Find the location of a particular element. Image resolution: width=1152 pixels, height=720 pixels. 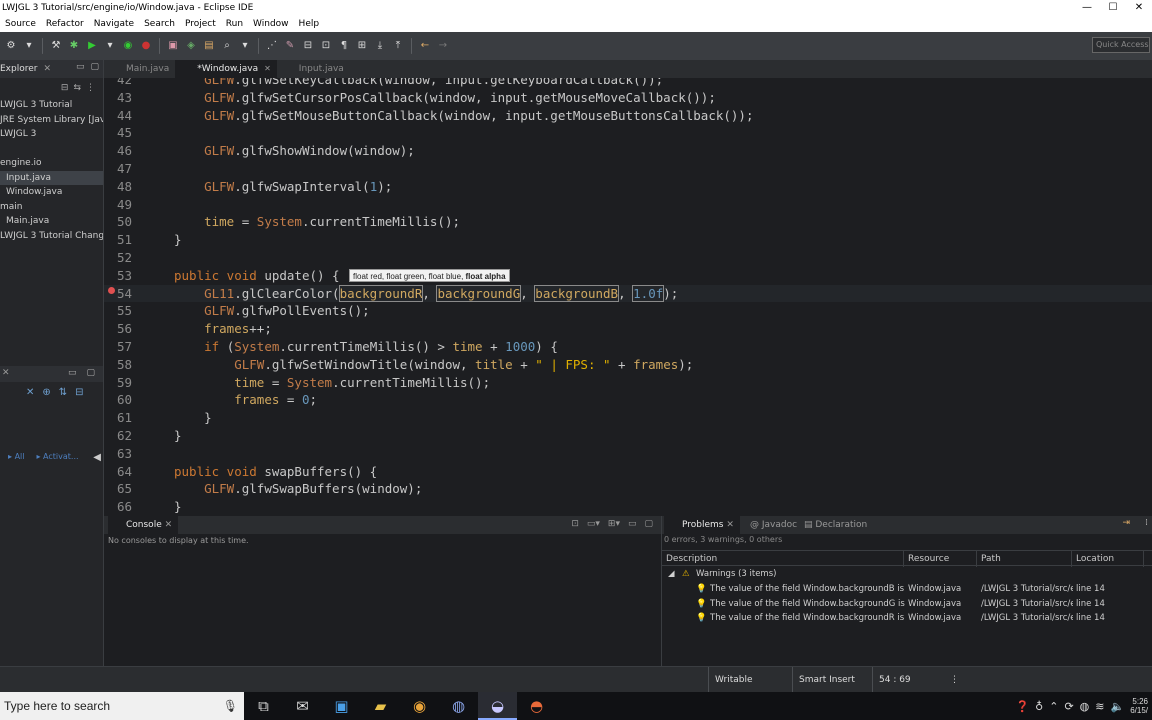

tab-main-java: Main.java is located at coordinates (139, 69).